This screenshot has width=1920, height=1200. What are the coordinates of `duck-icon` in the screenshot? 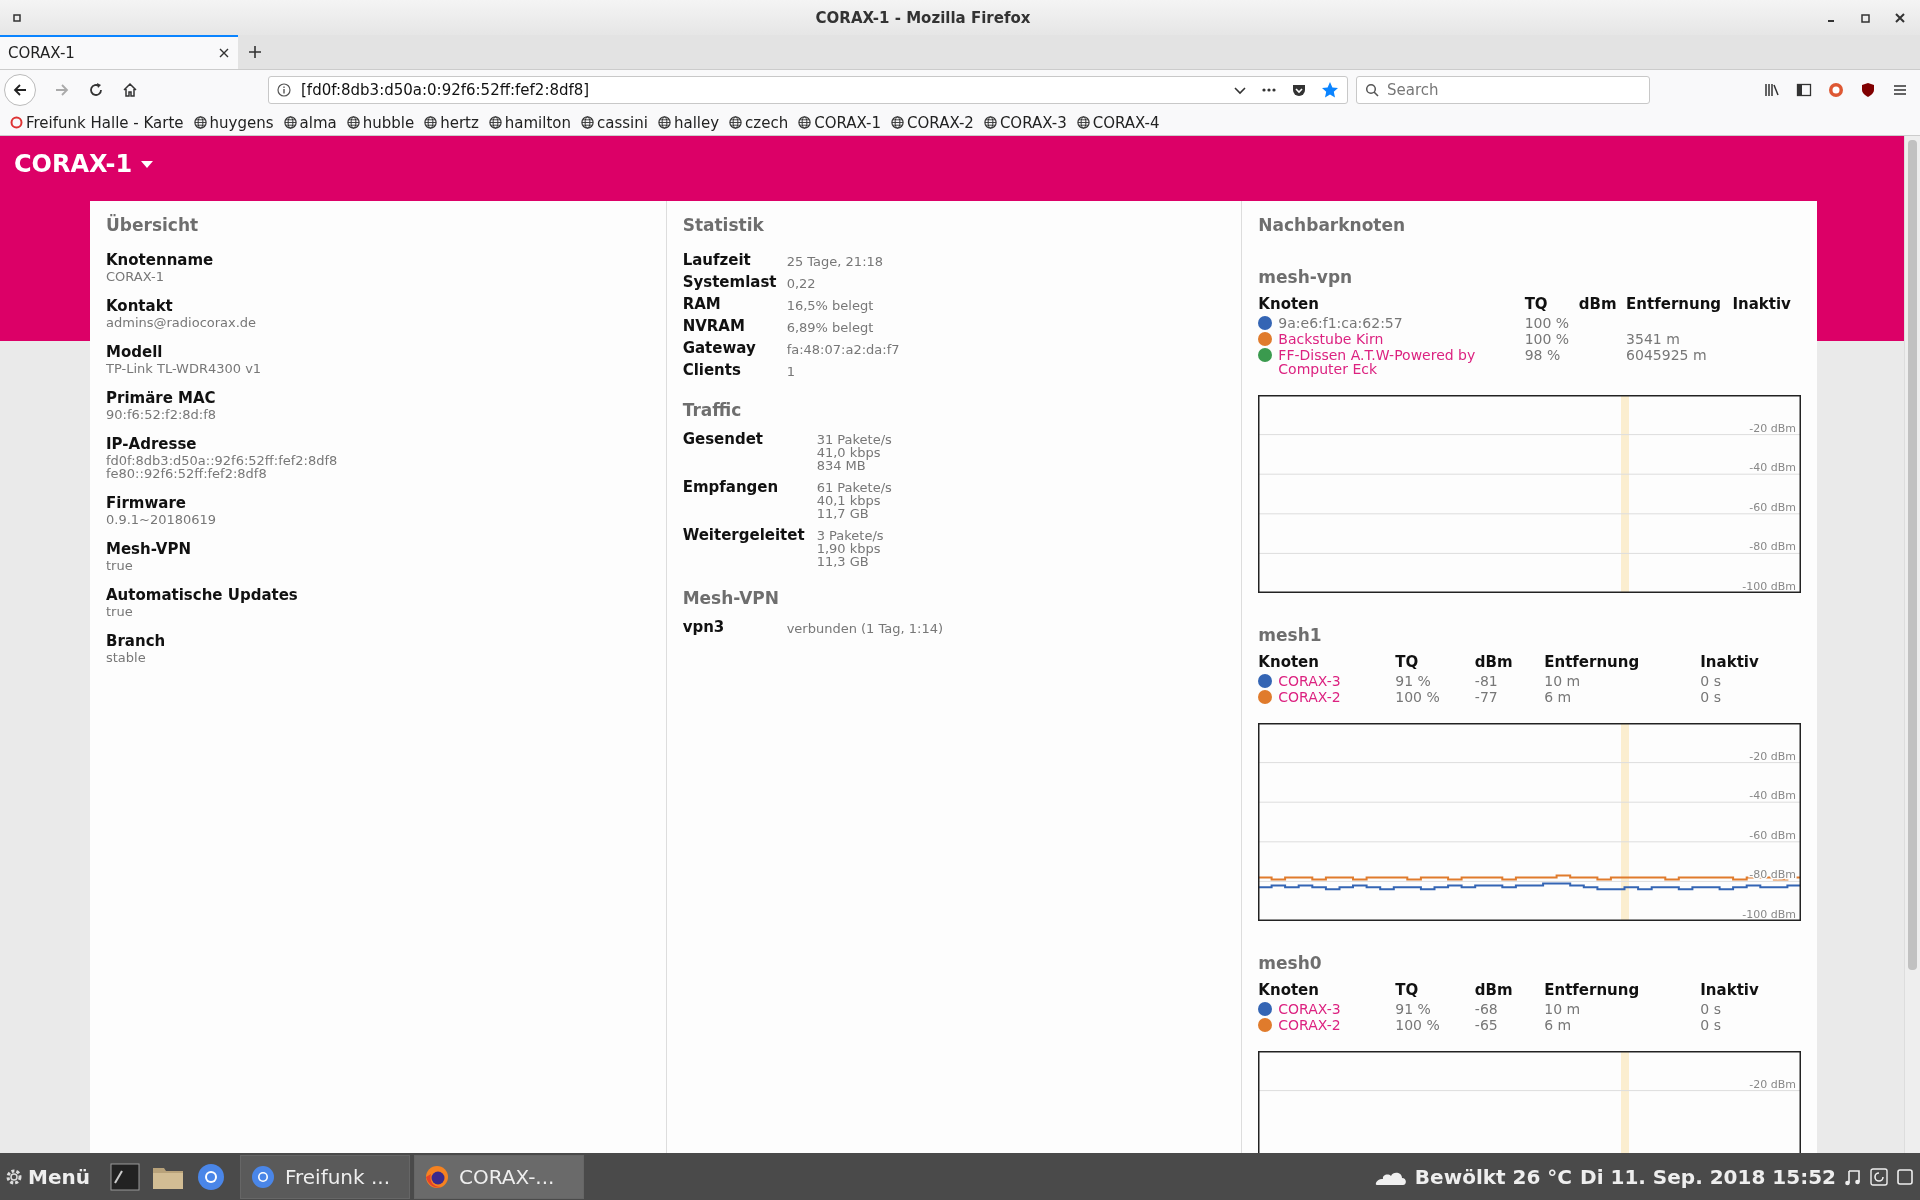 It's located at (1836, 90).